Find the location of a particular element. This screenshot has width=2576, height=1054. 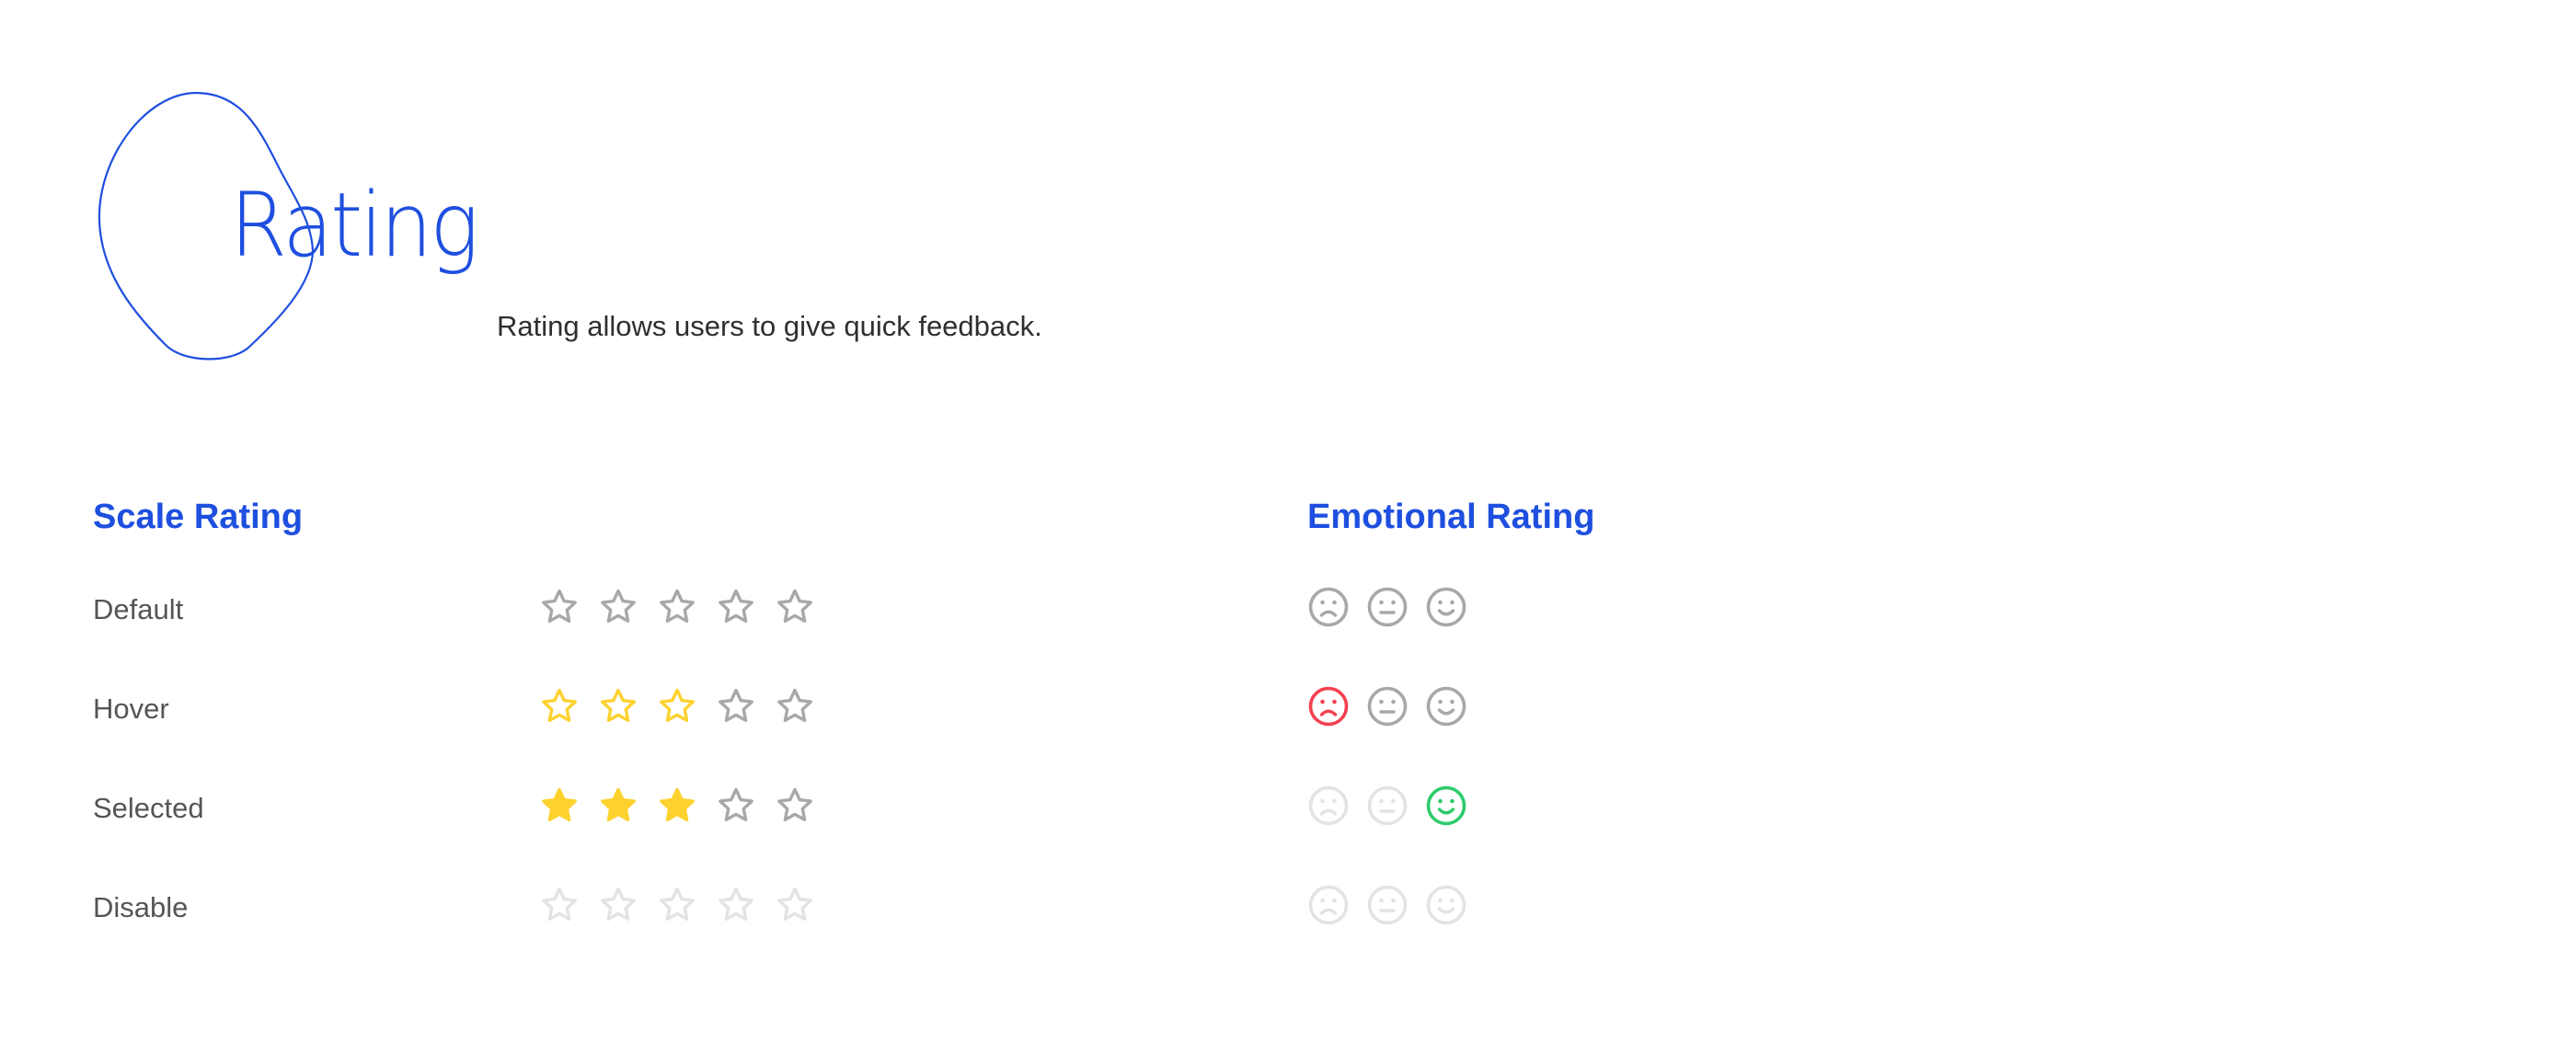

emotion-rating-default is located at coordinates (1387, 607).